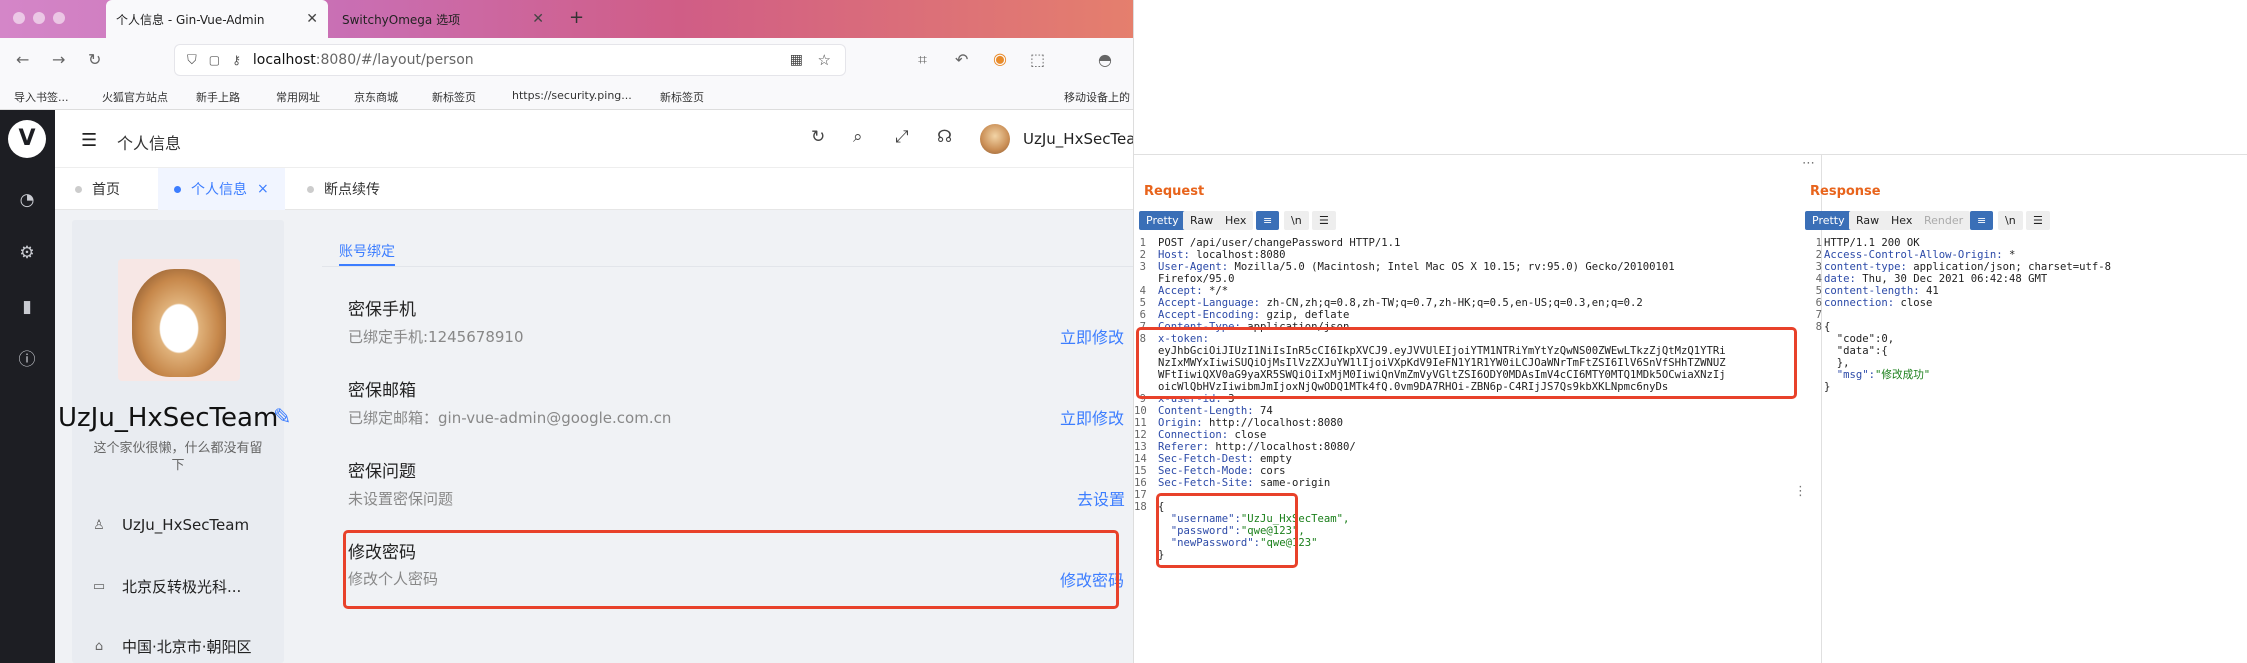 The height and width of the screenshot is (663, 2247). What do you see at coordinates (27, 386) in the screenshot?
I see `app-sidebar: V ◔ ⚙ ▮ ⓘ` at bounding box center [27, 386].